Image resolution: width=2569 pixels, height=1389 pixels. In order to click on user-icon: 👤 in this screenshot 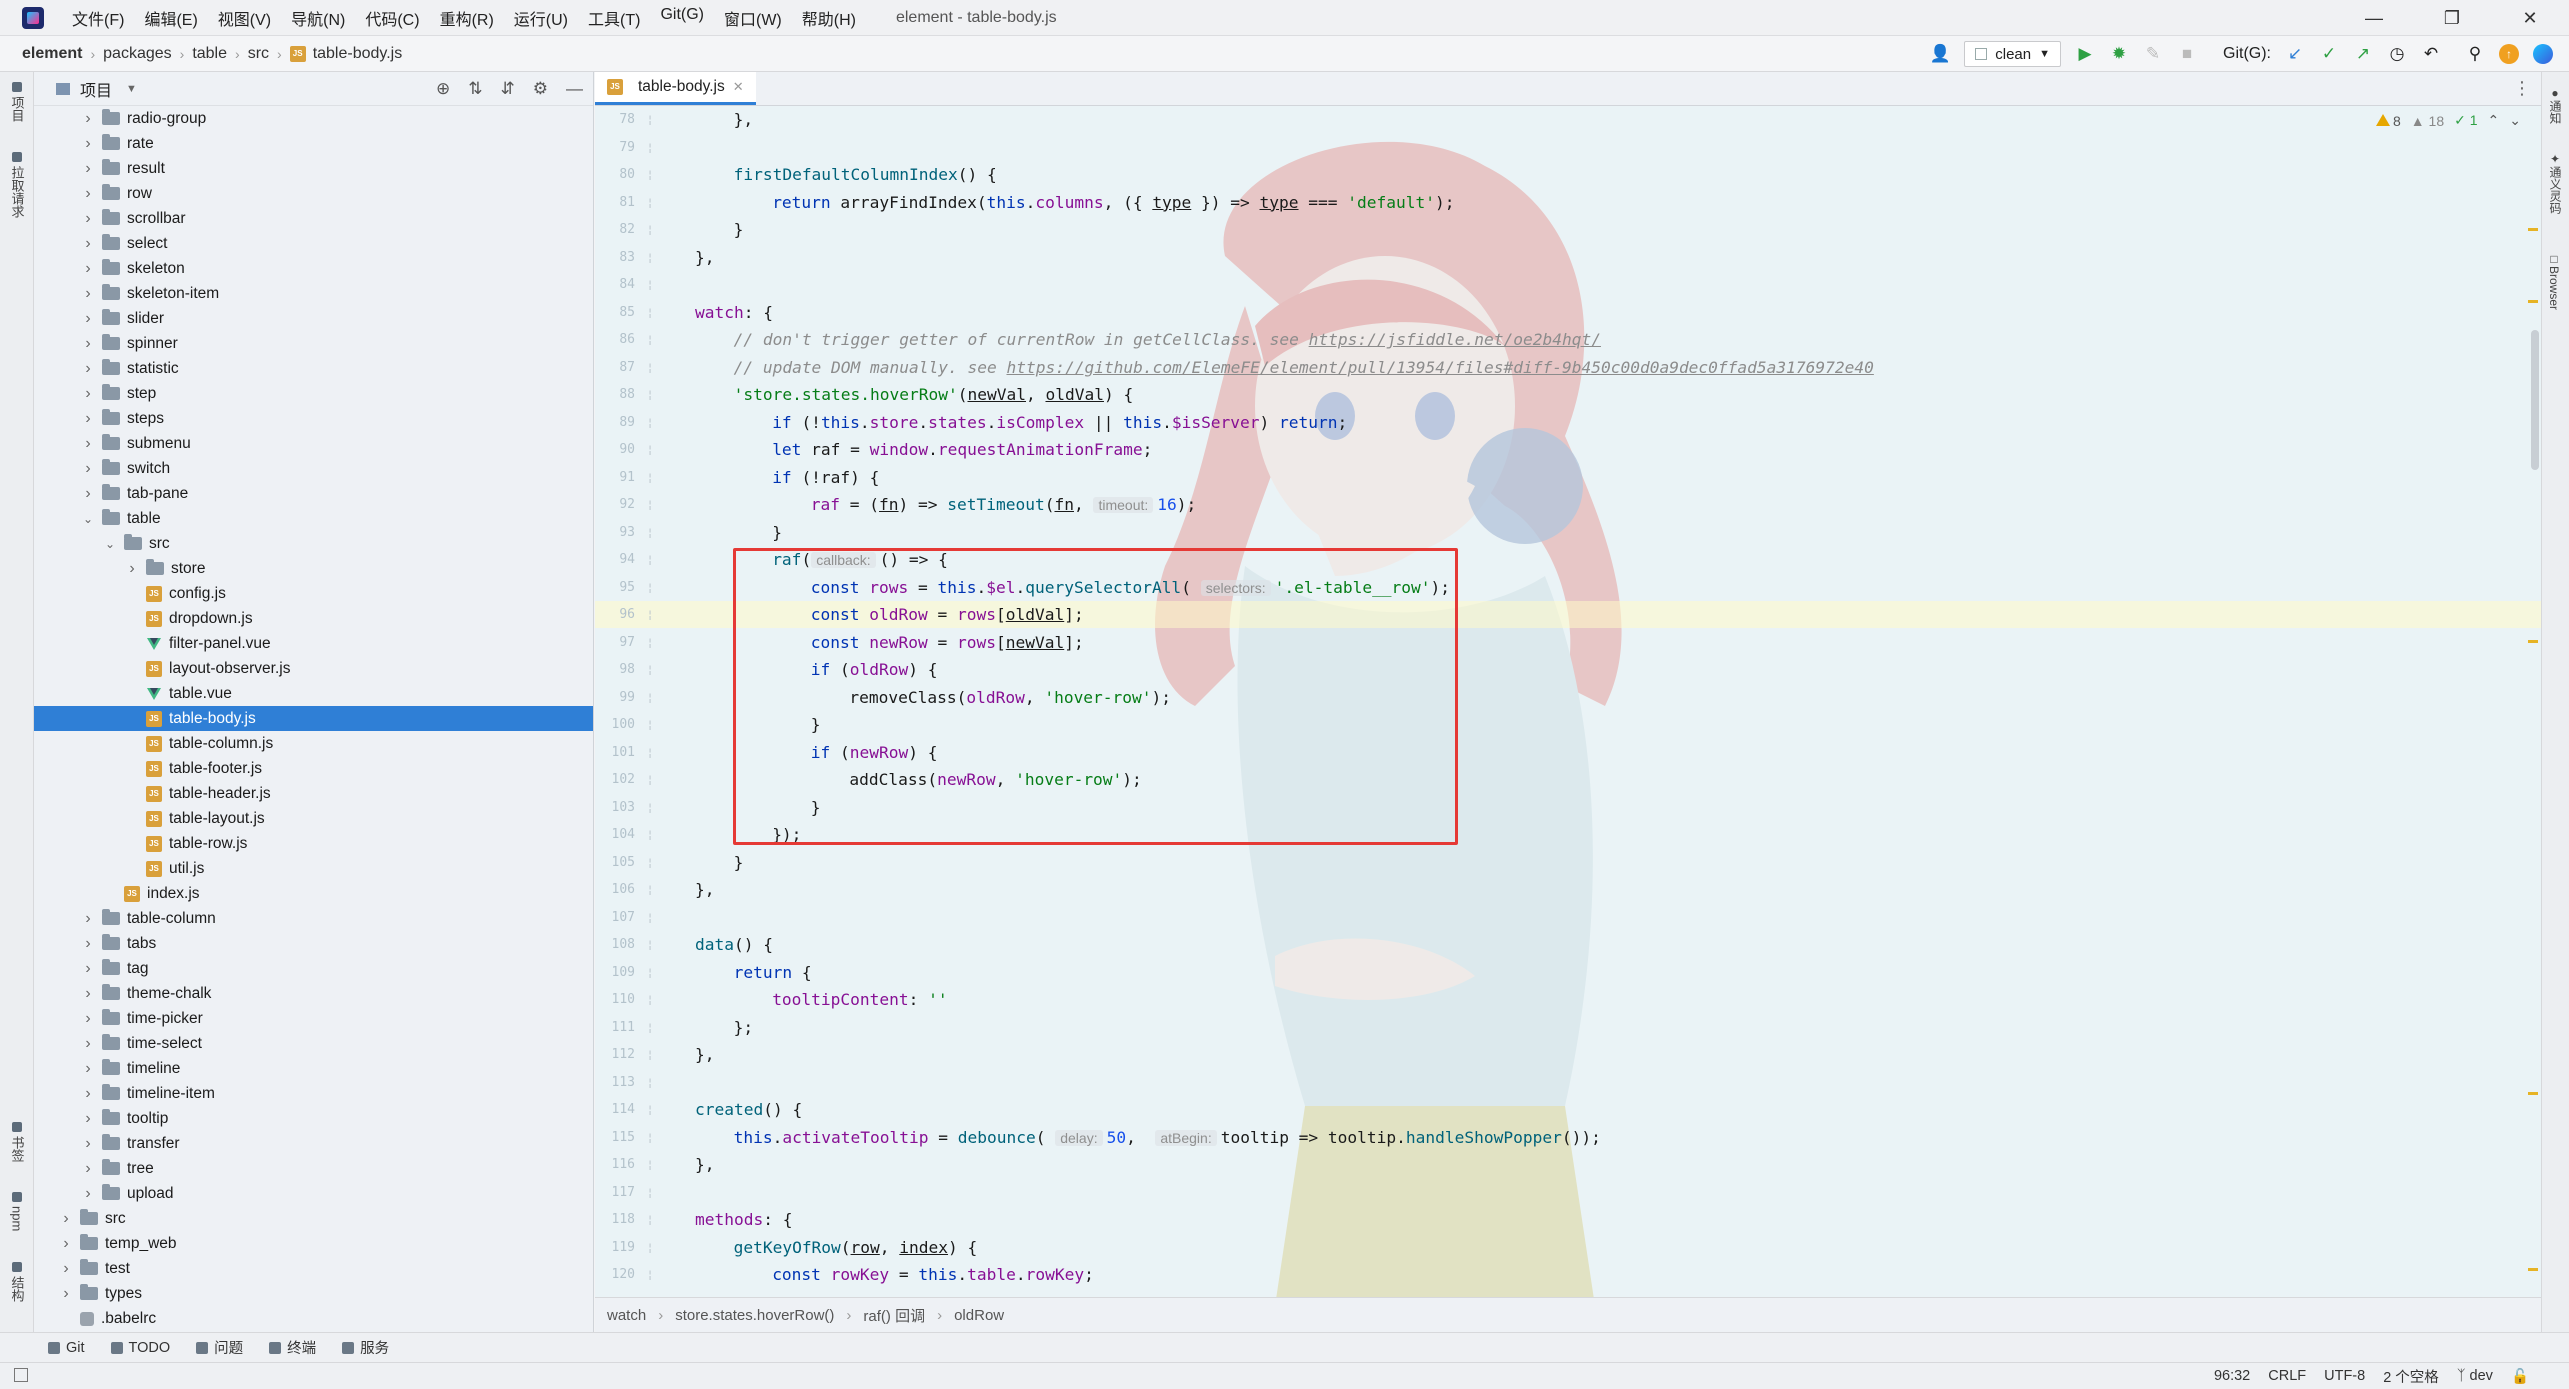, I will do `click(1940, 54)`.